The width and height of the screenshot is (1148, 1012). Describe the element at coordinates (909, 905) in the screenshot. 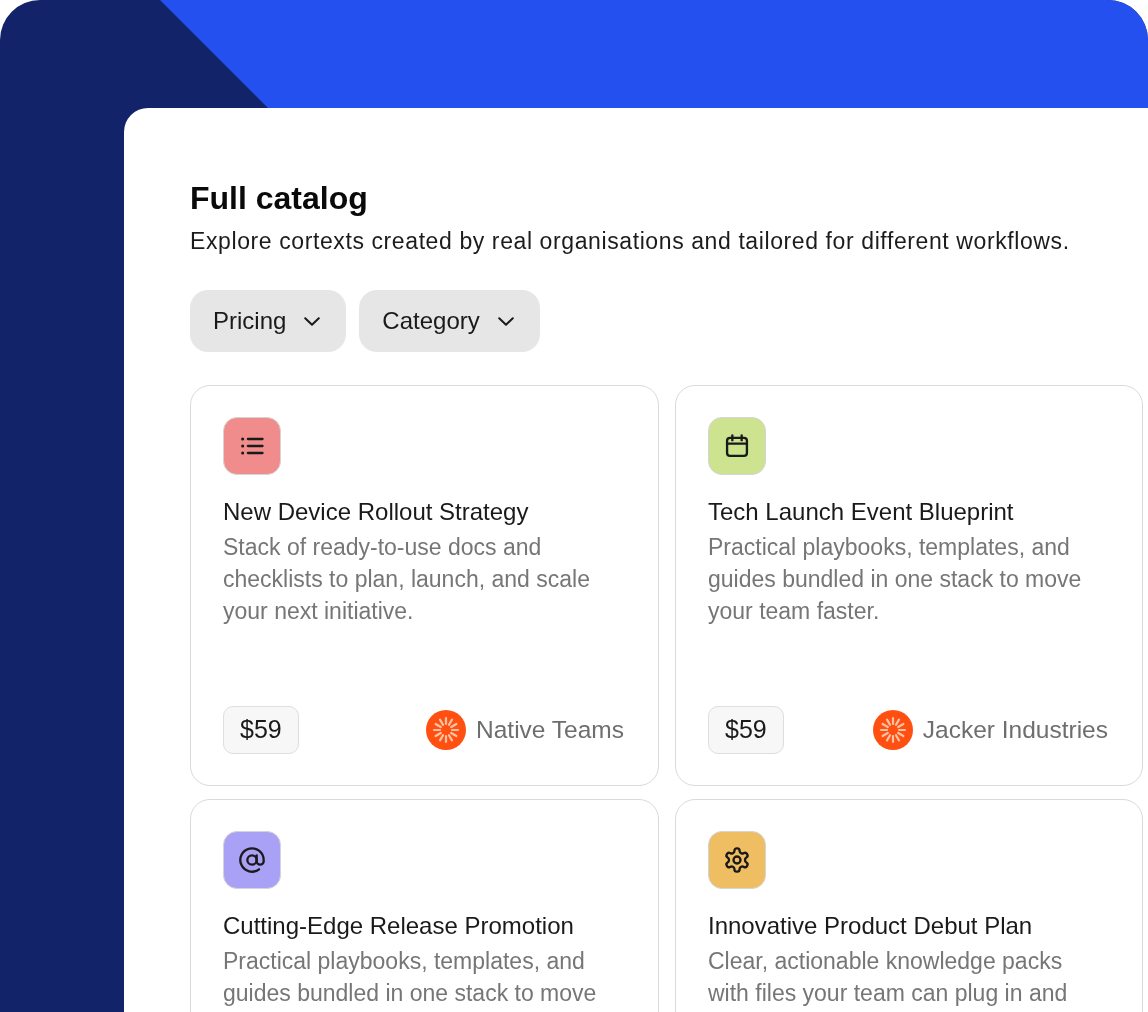

I see `catalog-card: Innovative Product Debut Plan Clear, actionable knowledge packs with files your team can plug in and` at that location.